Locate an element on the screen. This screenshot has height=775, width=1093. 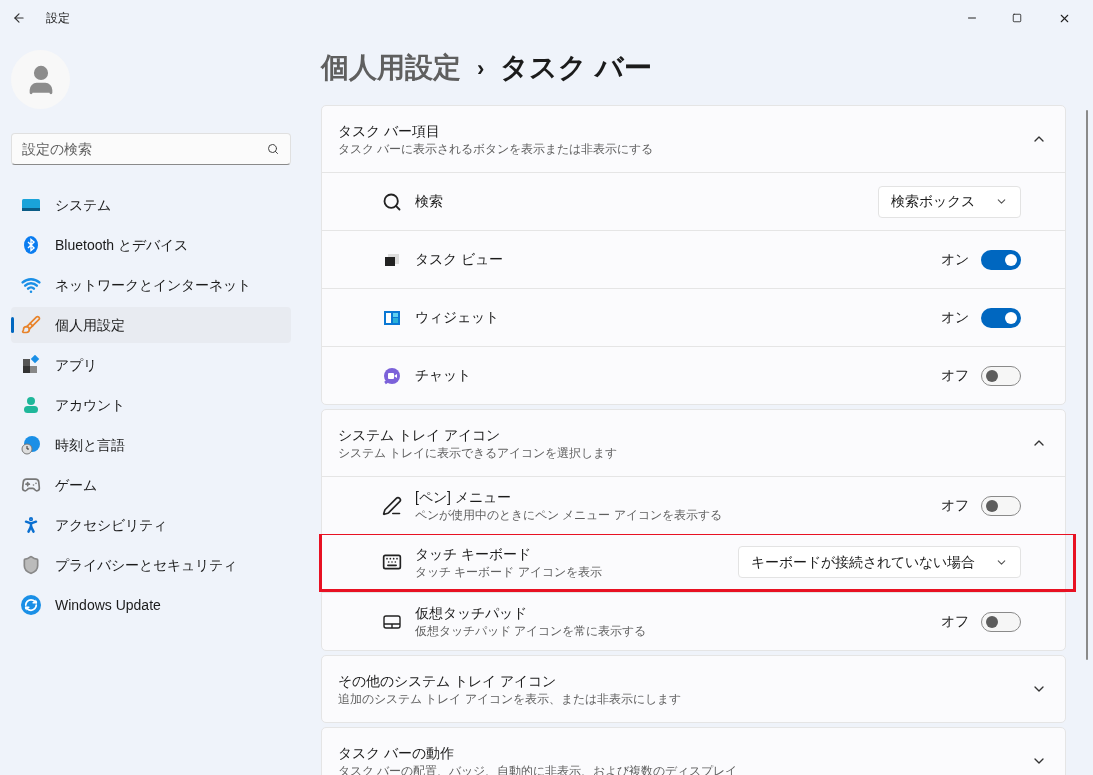
keyboard-icon is located at coordinates (392, 562).